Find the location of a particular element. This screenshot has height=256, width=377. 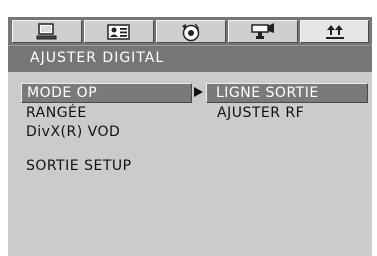

menu-item-label: RANGÉE is located at coordinates (56, 113).